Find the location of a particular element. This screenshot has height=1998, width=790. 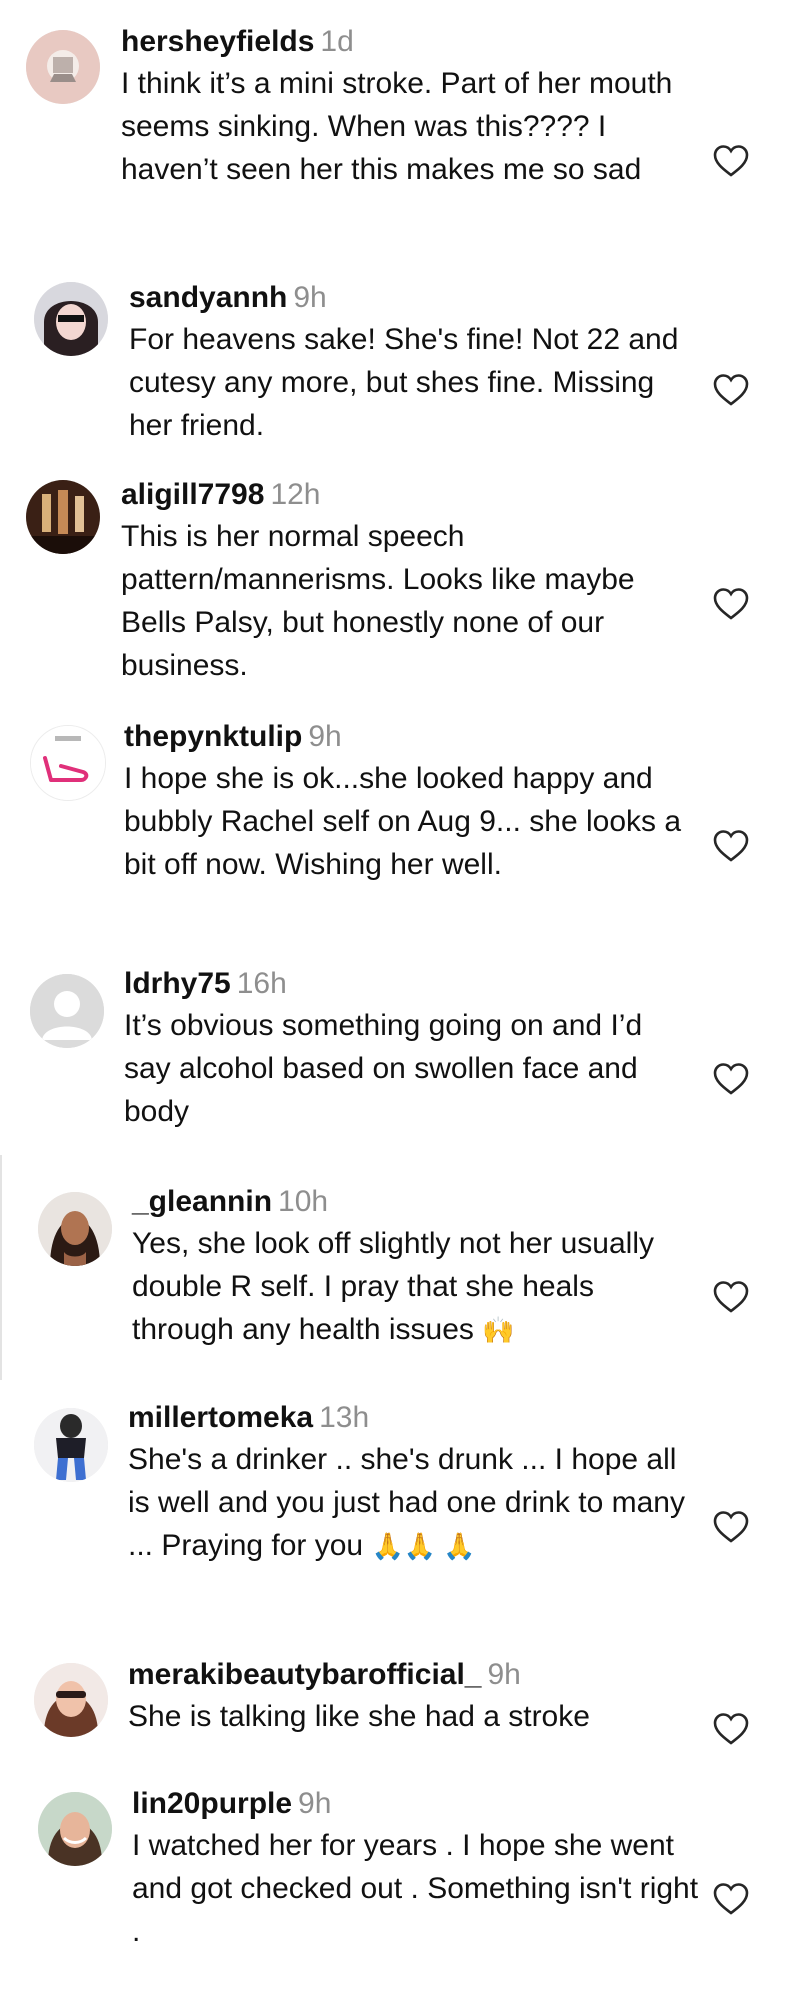

raising-hands-emoji: 🙌 is located at coordinates (498, 1330).